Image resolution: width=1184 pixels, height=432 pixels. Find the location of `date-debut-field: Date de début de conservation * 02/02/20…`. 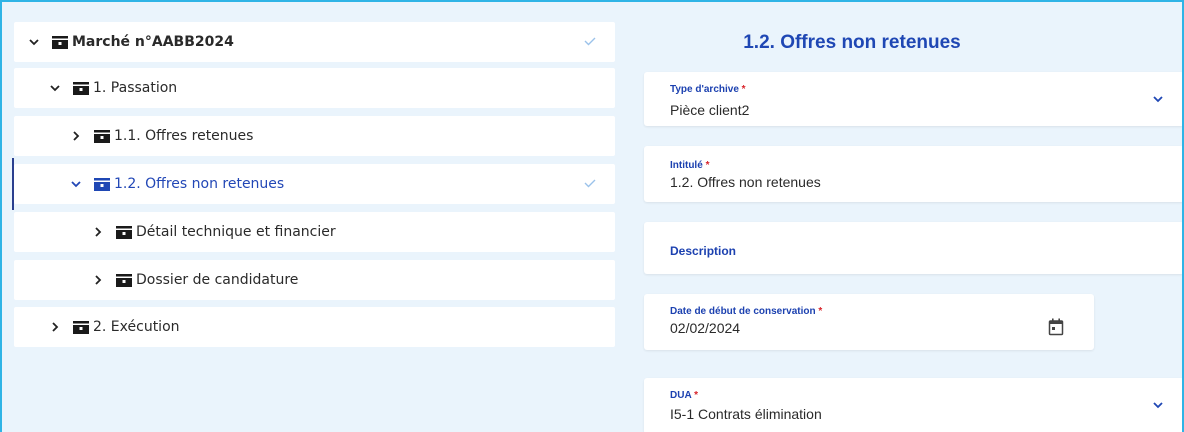

date-debut-field: Date de début de conservation * 02/02/20… is located at coordinates (869, 322).